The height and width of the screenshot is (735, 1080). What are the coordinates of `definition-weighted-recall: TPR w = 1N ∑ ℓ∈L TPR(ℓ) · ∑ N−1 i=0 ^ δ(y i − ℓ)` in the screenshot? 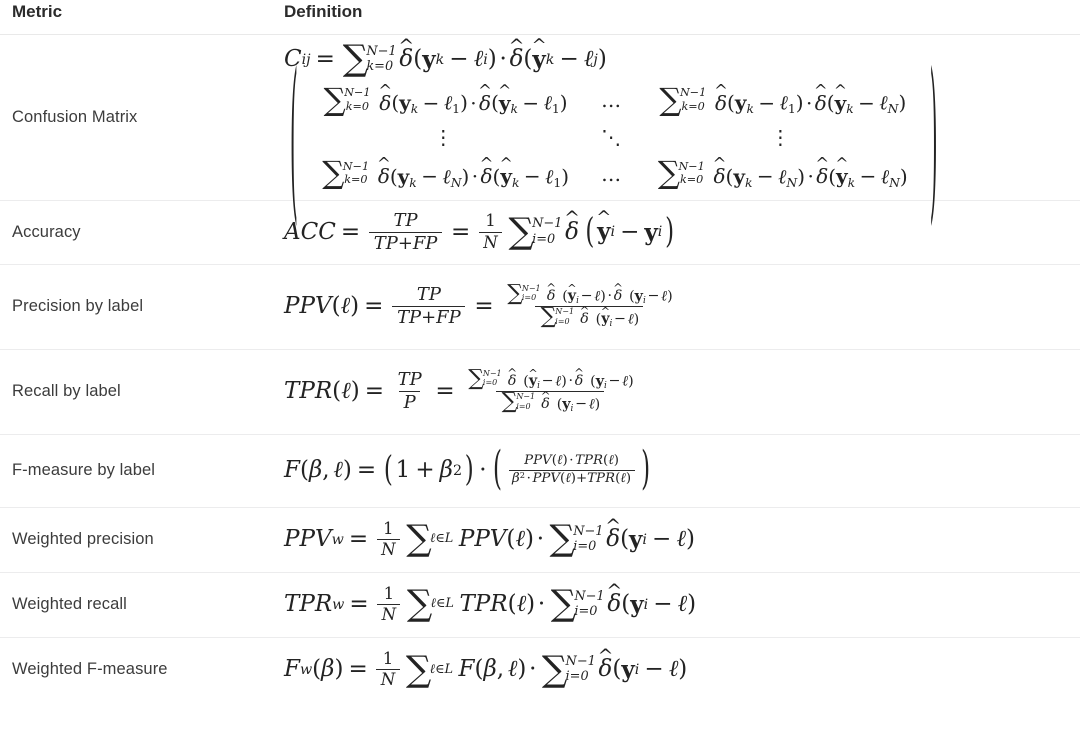 It's located at (677, 605).